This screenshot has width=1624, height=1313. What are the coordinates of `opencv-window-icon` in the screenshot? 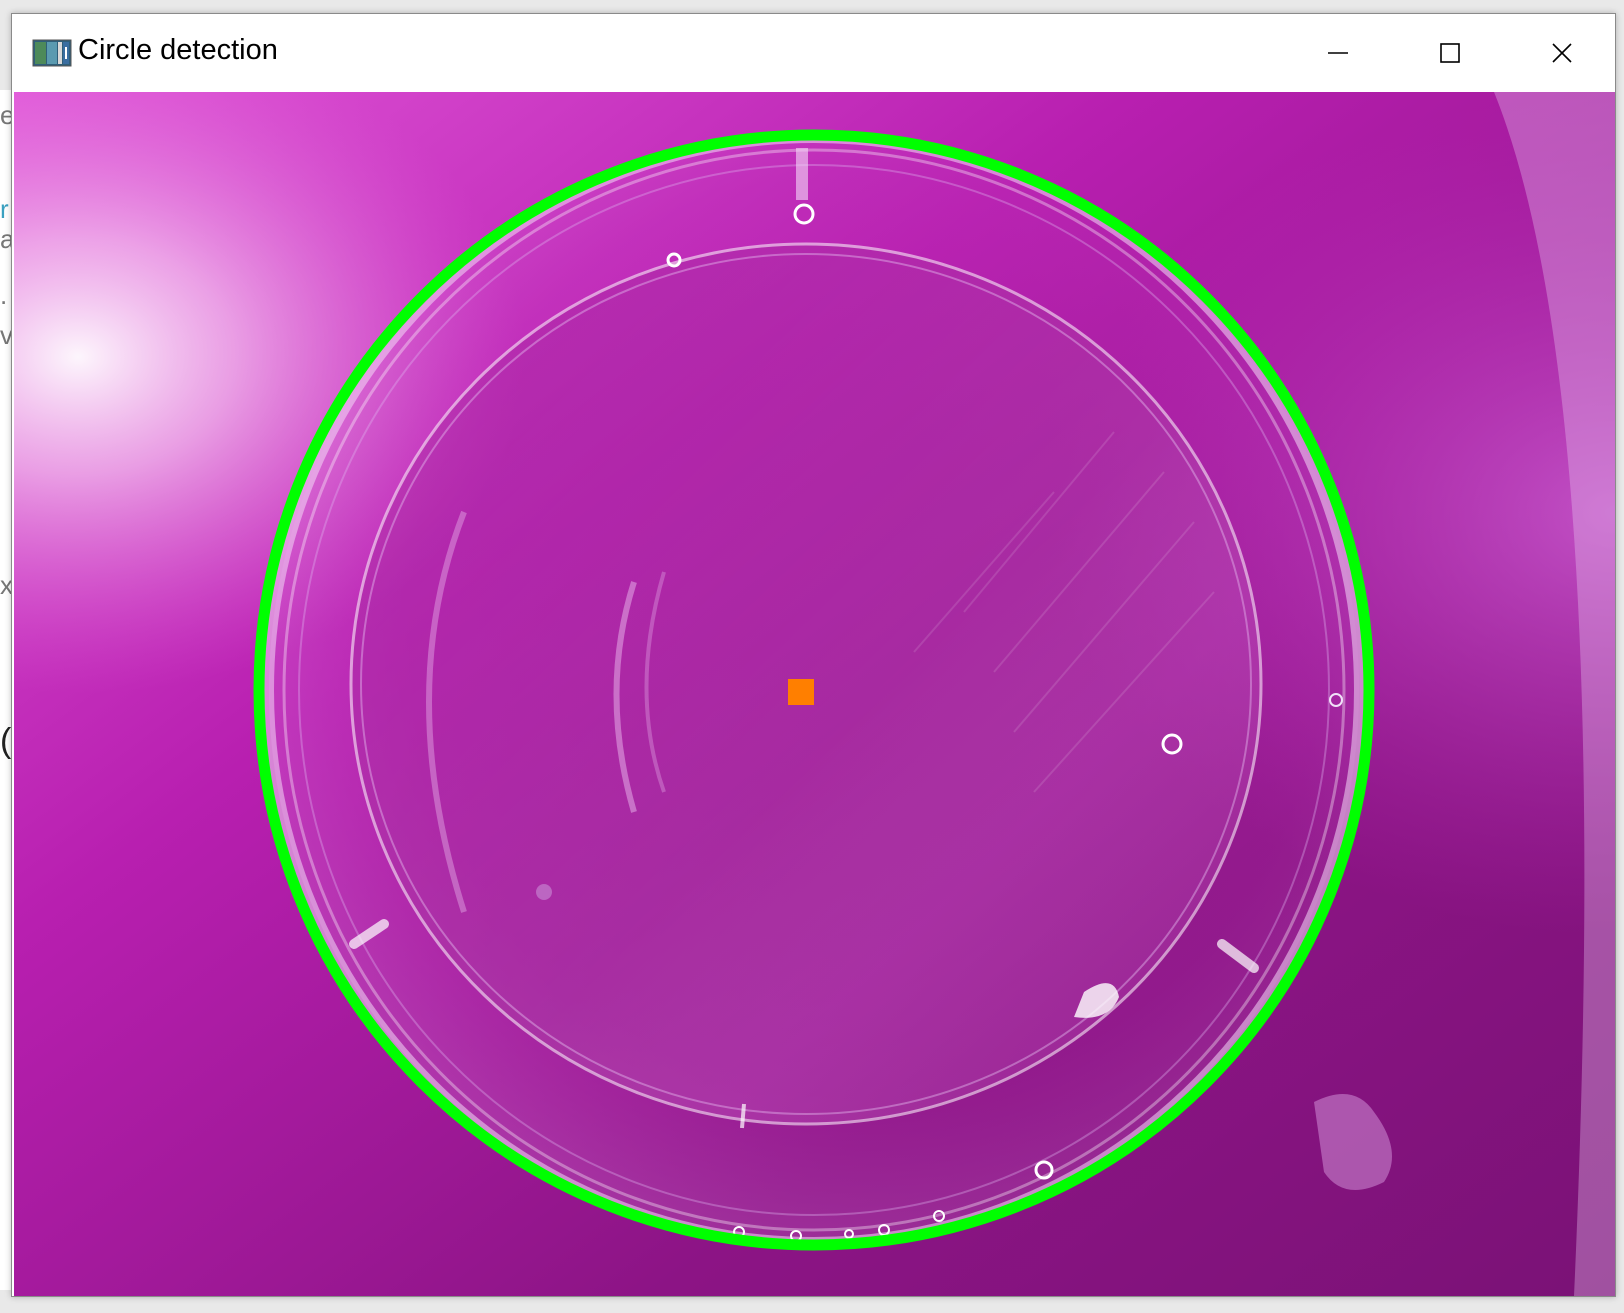 It's located at (52, 53).